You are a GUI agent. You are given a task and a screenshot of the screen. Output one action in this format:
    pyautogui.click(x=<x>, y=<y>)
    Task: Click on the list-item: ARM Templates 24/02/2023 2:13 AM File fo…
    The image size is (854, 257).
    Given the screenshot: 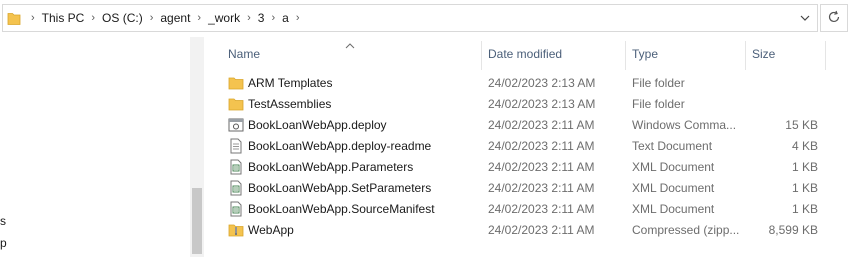 What is the action you would take?
    pyautogui.click(x=515, y=82)
    